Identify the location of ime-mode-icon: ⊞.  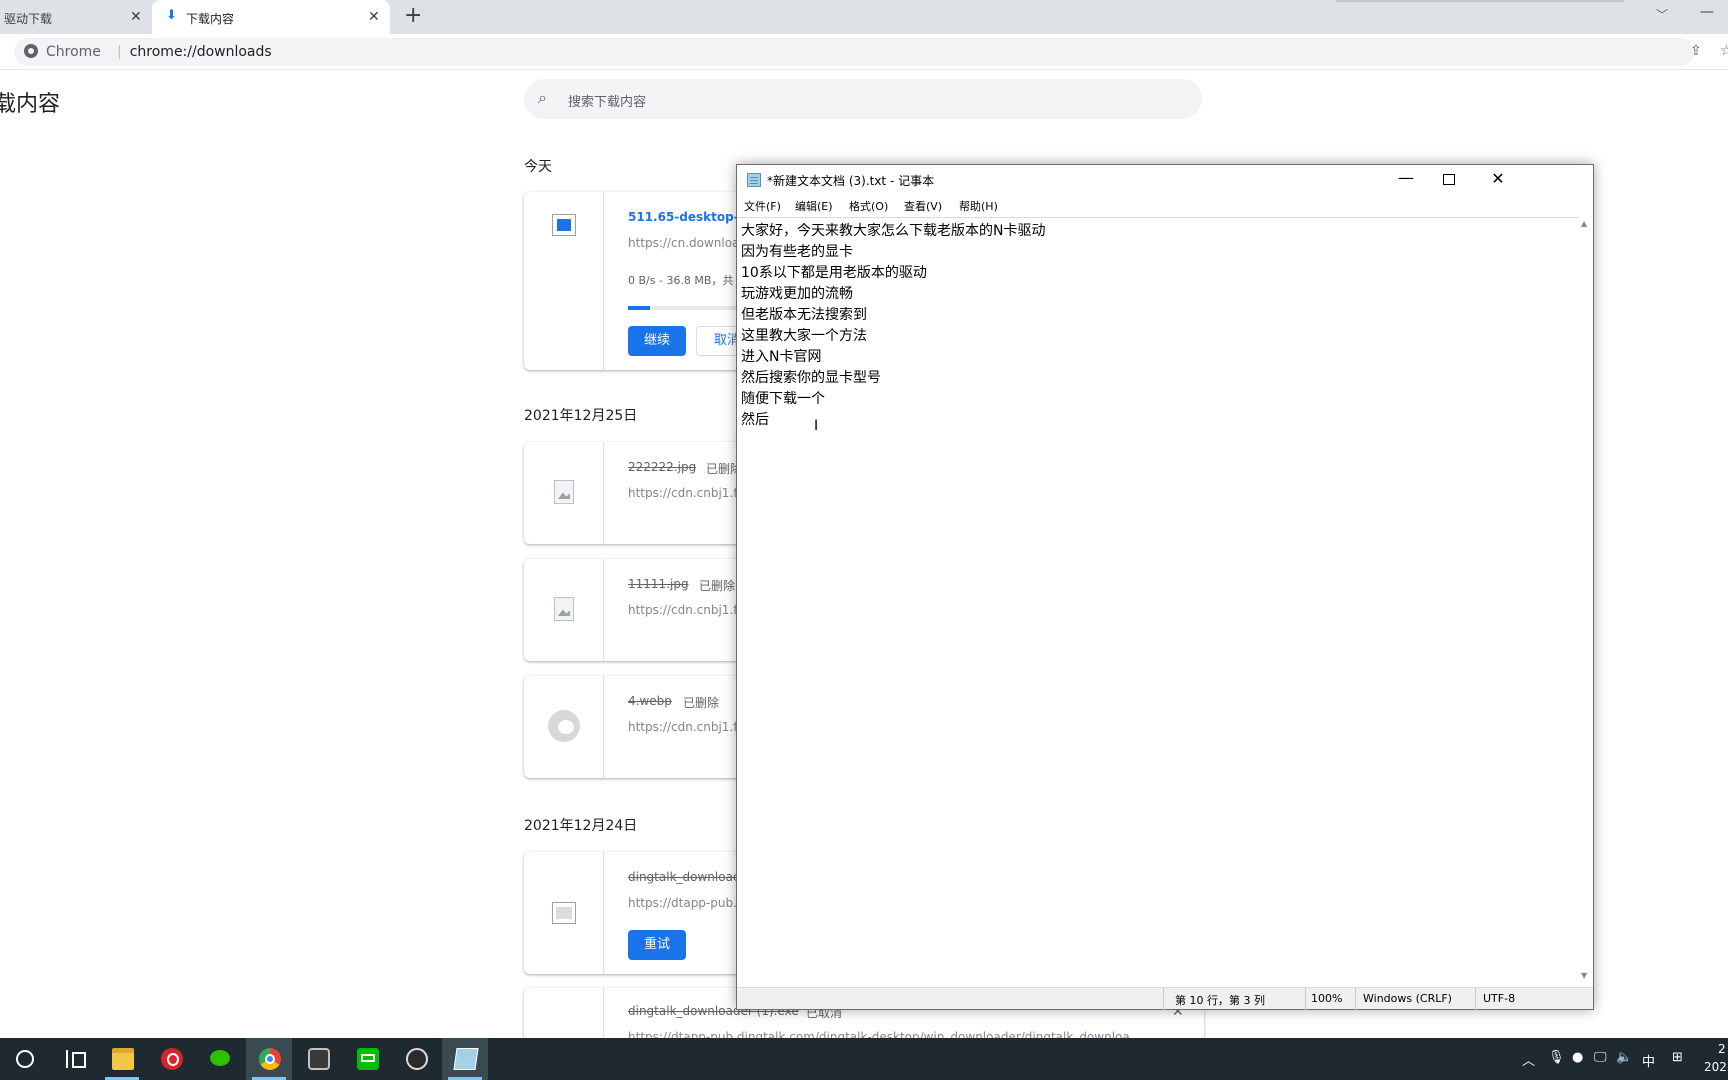
(1677, 1057).